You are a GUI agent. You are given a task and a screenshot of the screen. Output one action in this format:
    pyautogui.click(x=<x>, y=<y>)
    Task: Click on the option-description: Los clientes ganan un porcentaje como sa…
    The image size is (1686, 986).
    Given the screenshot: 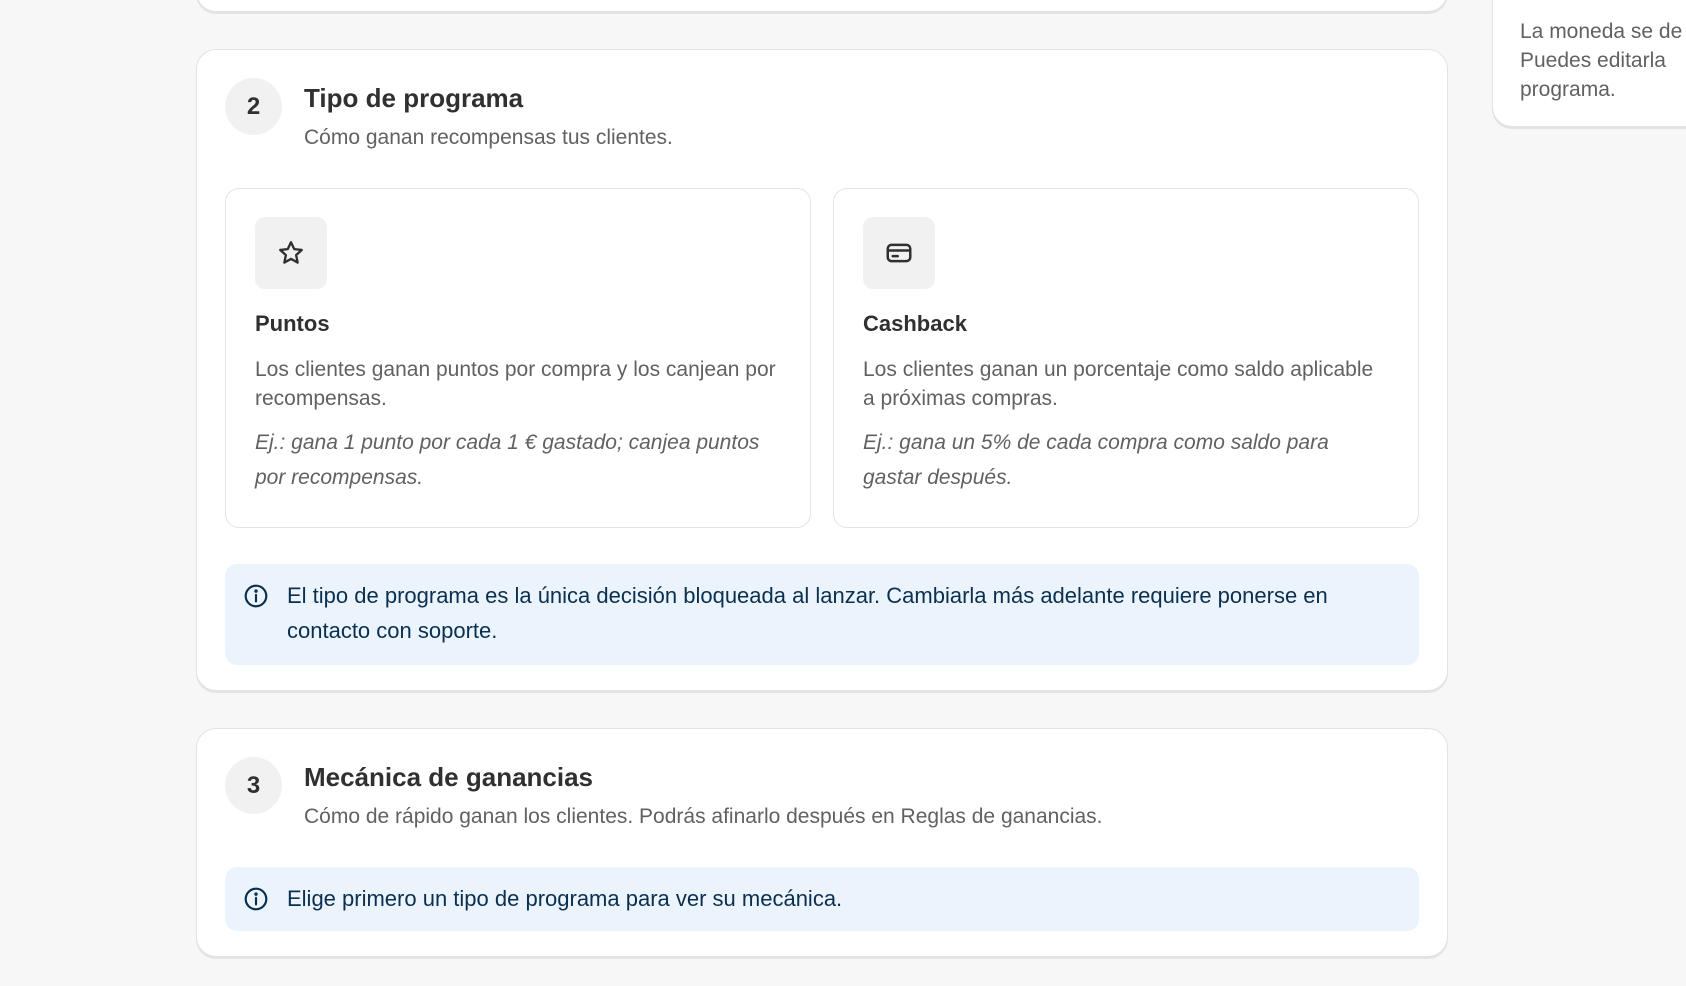 What is the action you would take?
    pyautogui.click(x=1118, y=384)
    